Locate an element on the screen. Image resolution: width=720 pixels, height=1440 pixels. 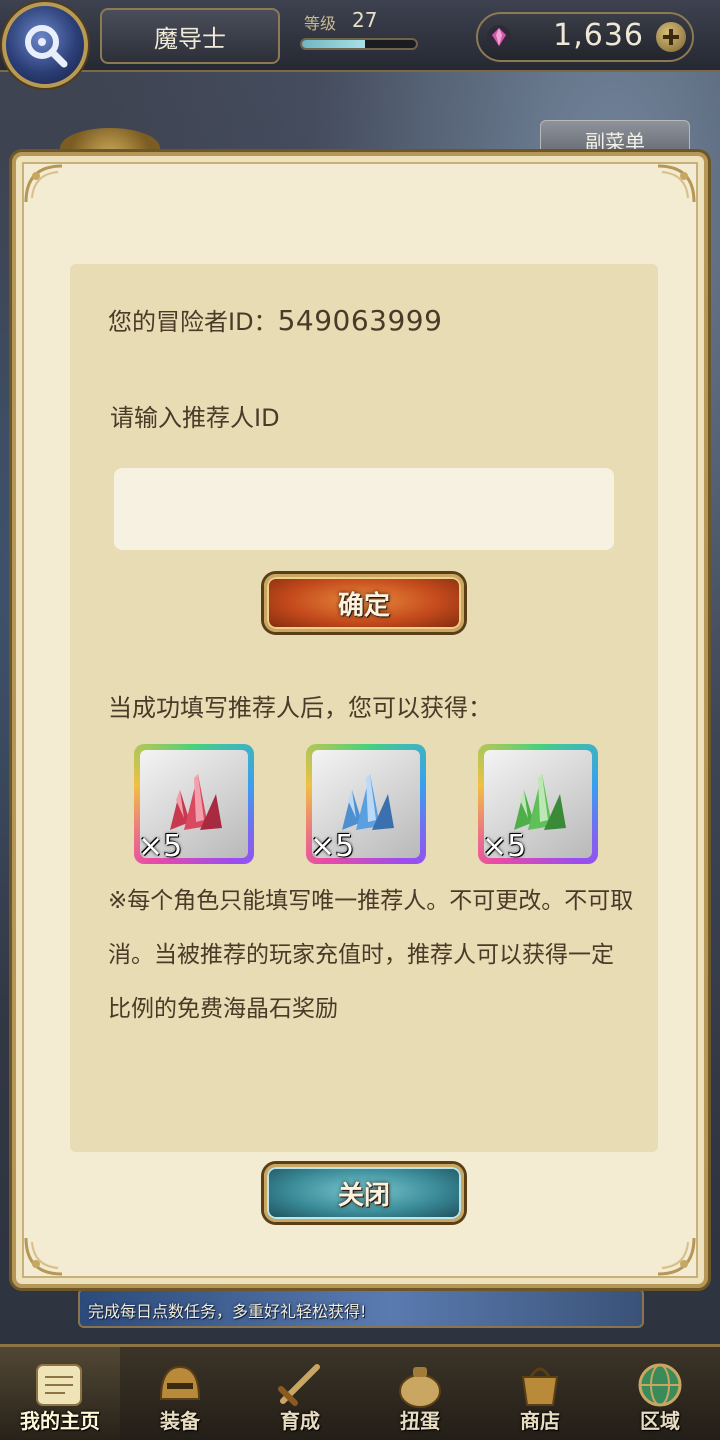
level-value: 27 is located at coordinates (365, 20).